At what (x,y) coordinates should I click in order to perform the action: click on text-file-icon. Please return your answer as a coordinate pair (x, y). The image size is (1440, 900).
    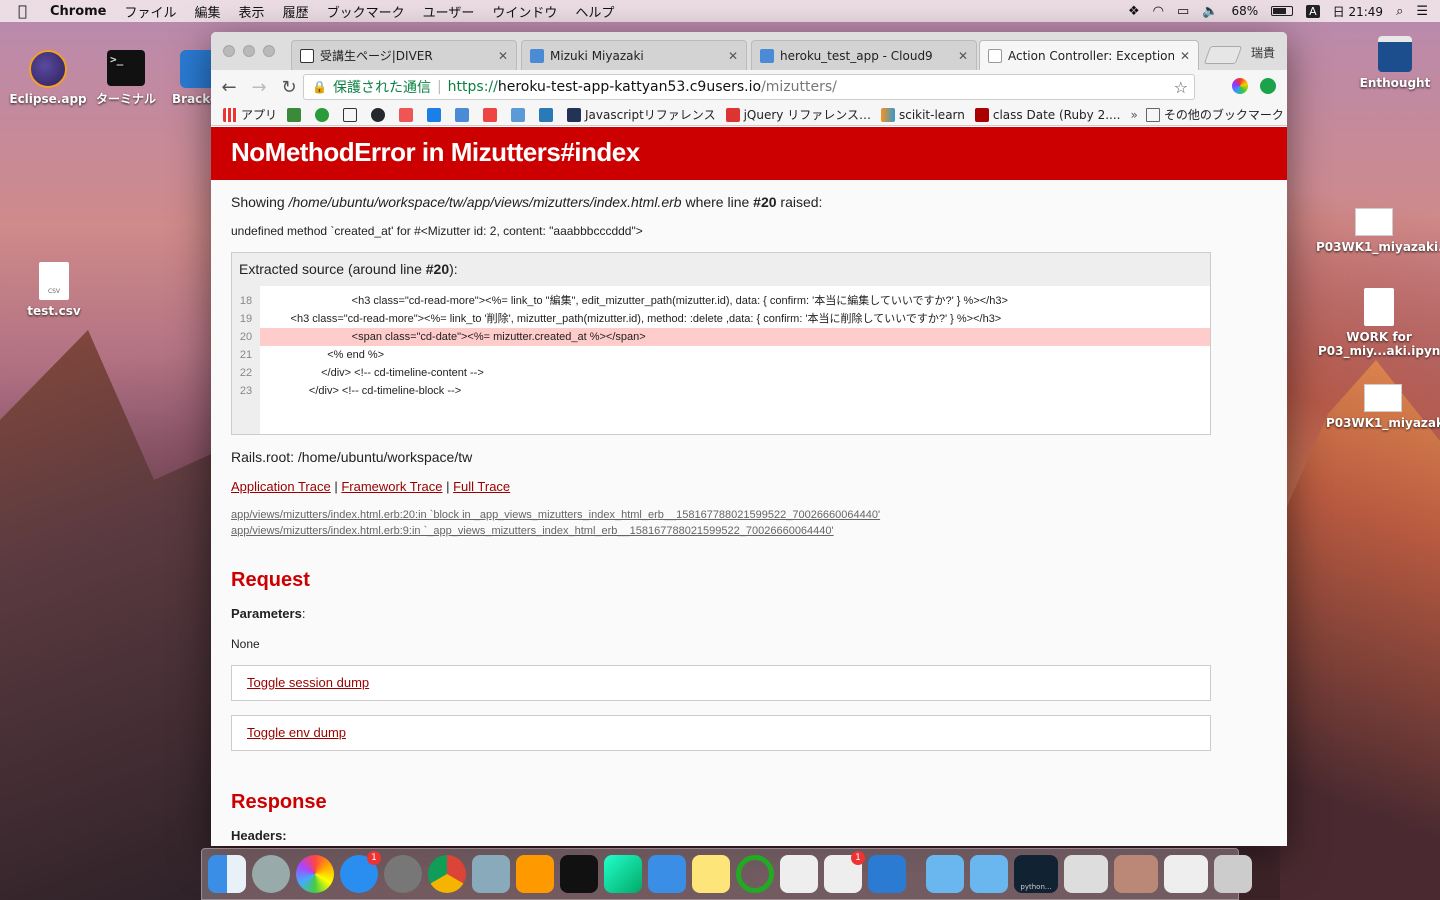
    Looking at the image, I should click on (799, 874).